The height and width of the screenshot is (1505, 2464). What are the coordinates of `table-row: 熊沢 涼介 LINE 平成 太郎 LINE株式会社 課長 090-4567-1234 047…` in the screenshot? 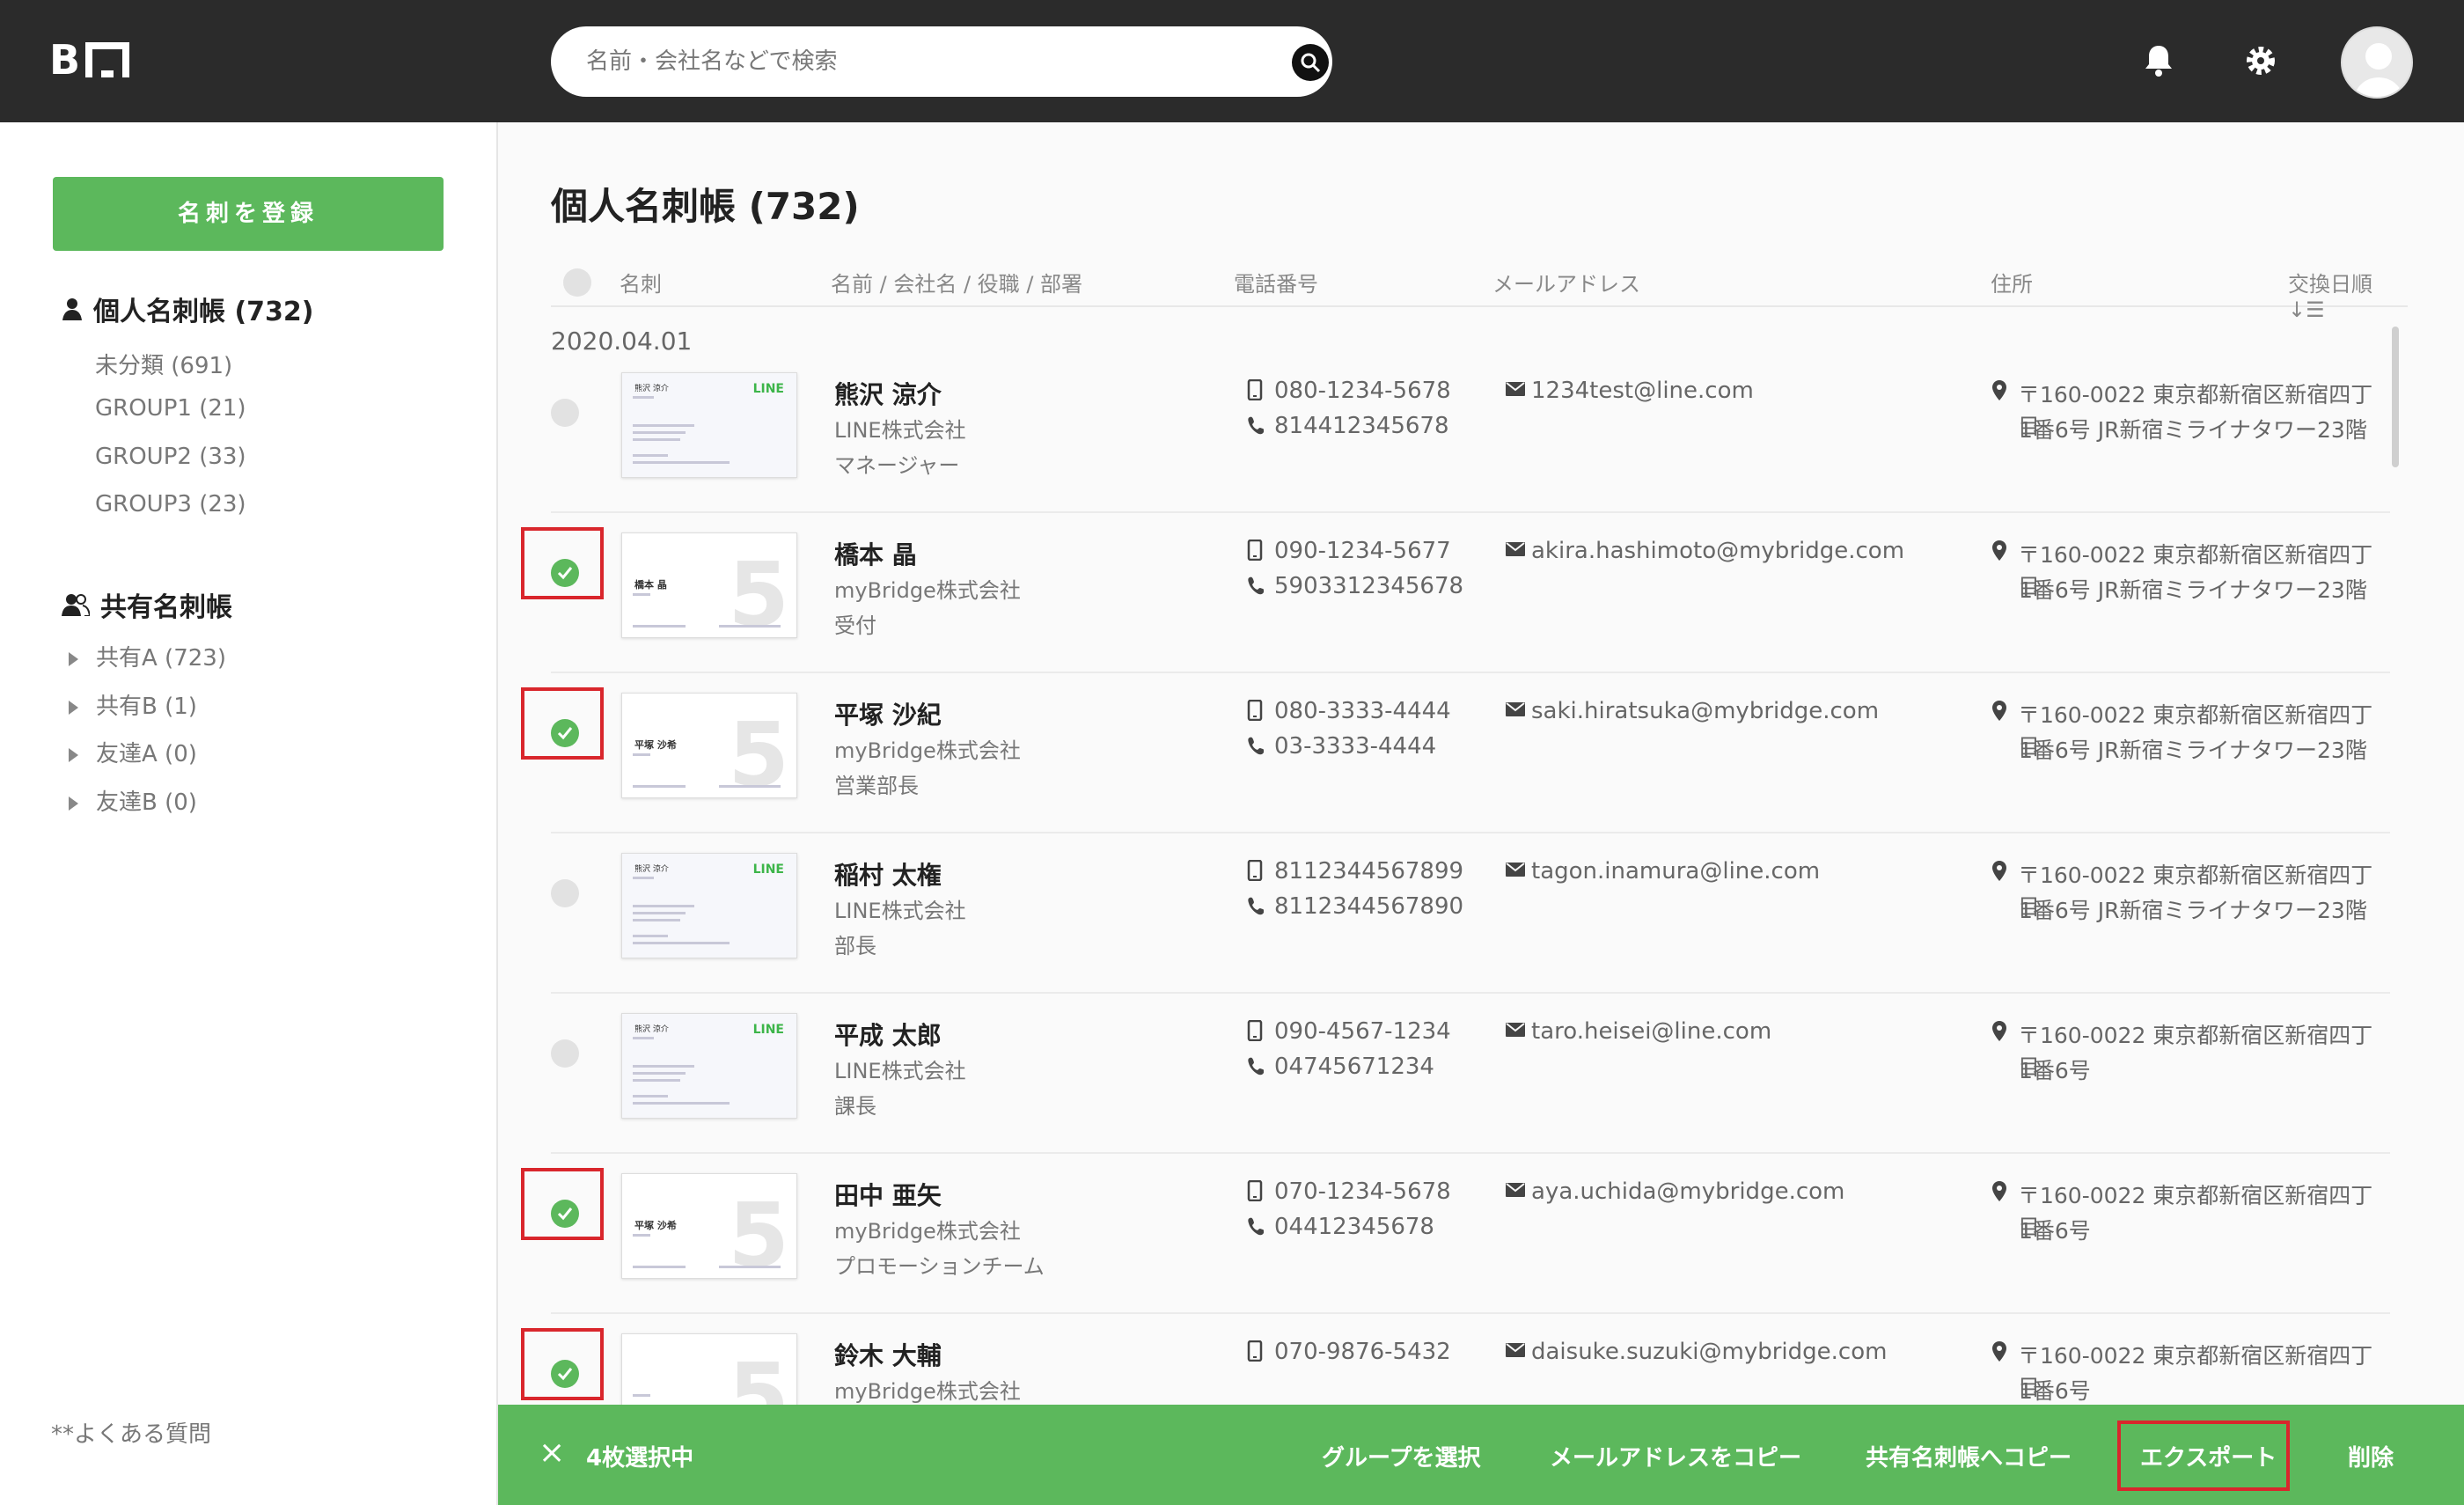 It's located at (1471, 1074).